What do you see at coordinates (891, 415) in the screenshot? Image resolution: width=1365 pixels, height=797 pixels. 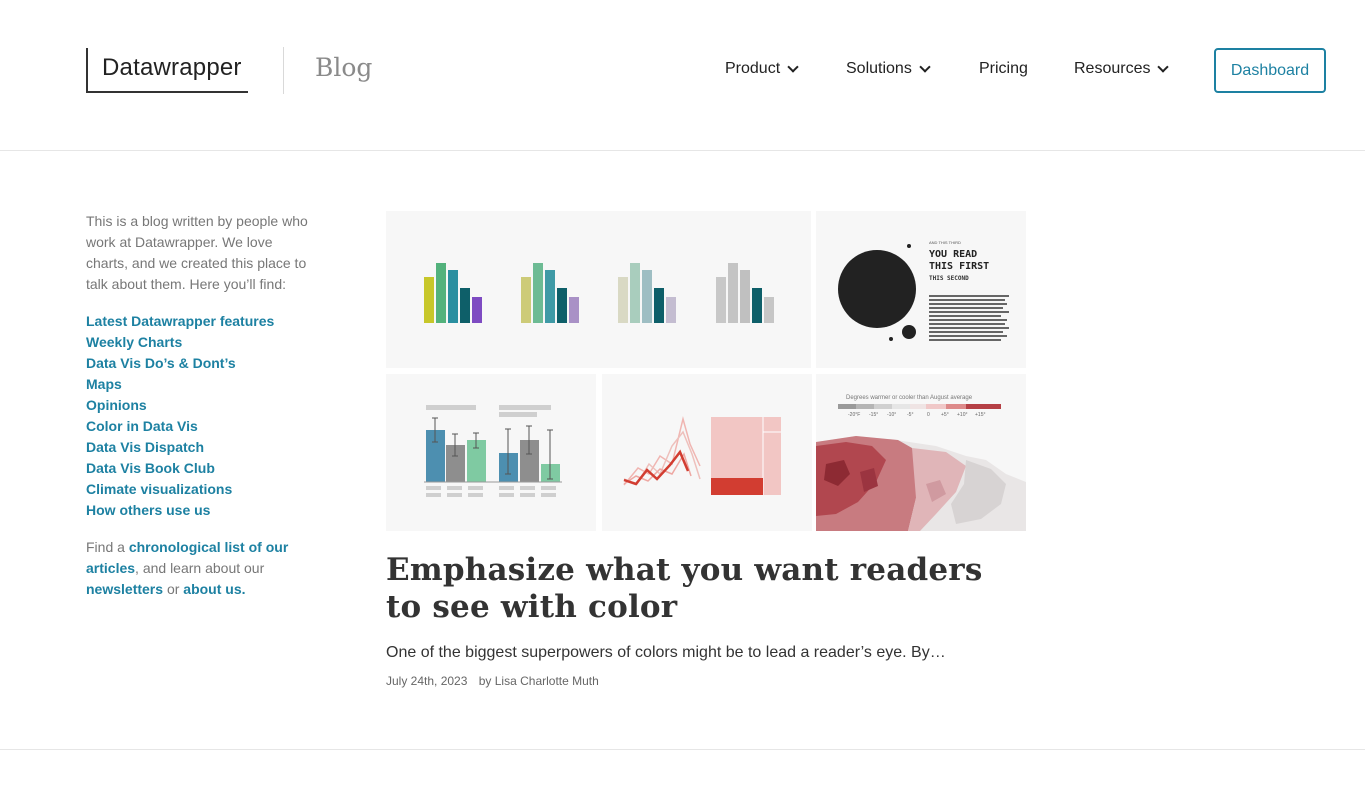 I see `map-legend-tick: -10°` at bounding box center [891, 415].